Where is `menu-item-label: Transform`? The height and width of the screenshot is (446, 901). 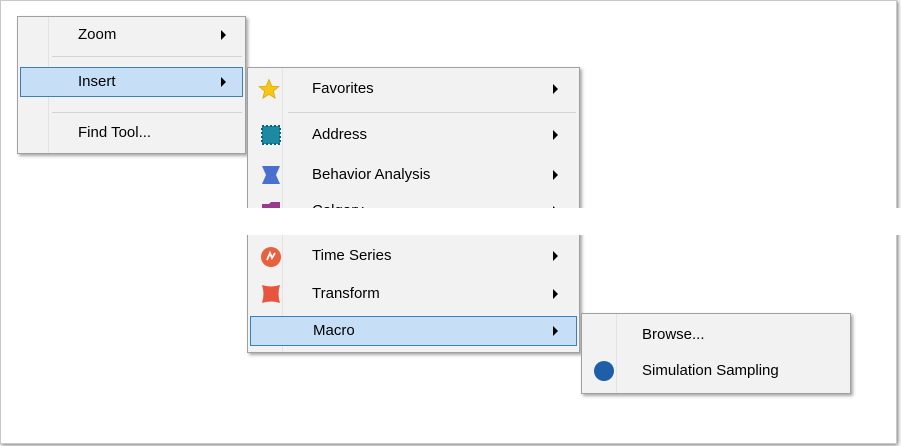 menu-item-label: Transform is located at coordinates (346, 293).